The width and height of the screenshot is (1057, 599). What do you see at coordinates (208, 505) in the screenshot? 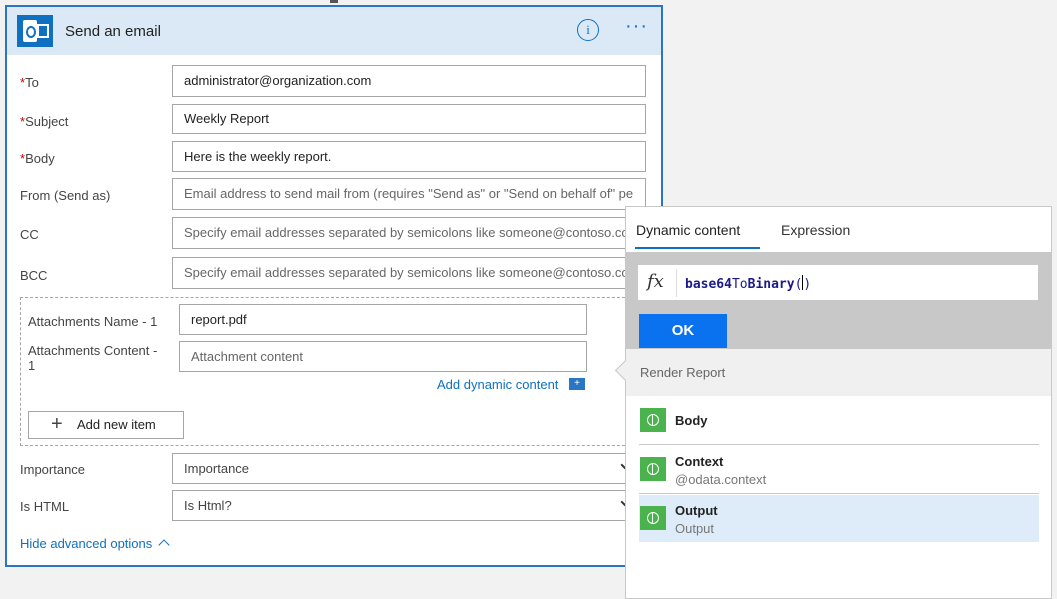
I see `is-html-placeholder: Is Html?` at bounding box center [208, 505].